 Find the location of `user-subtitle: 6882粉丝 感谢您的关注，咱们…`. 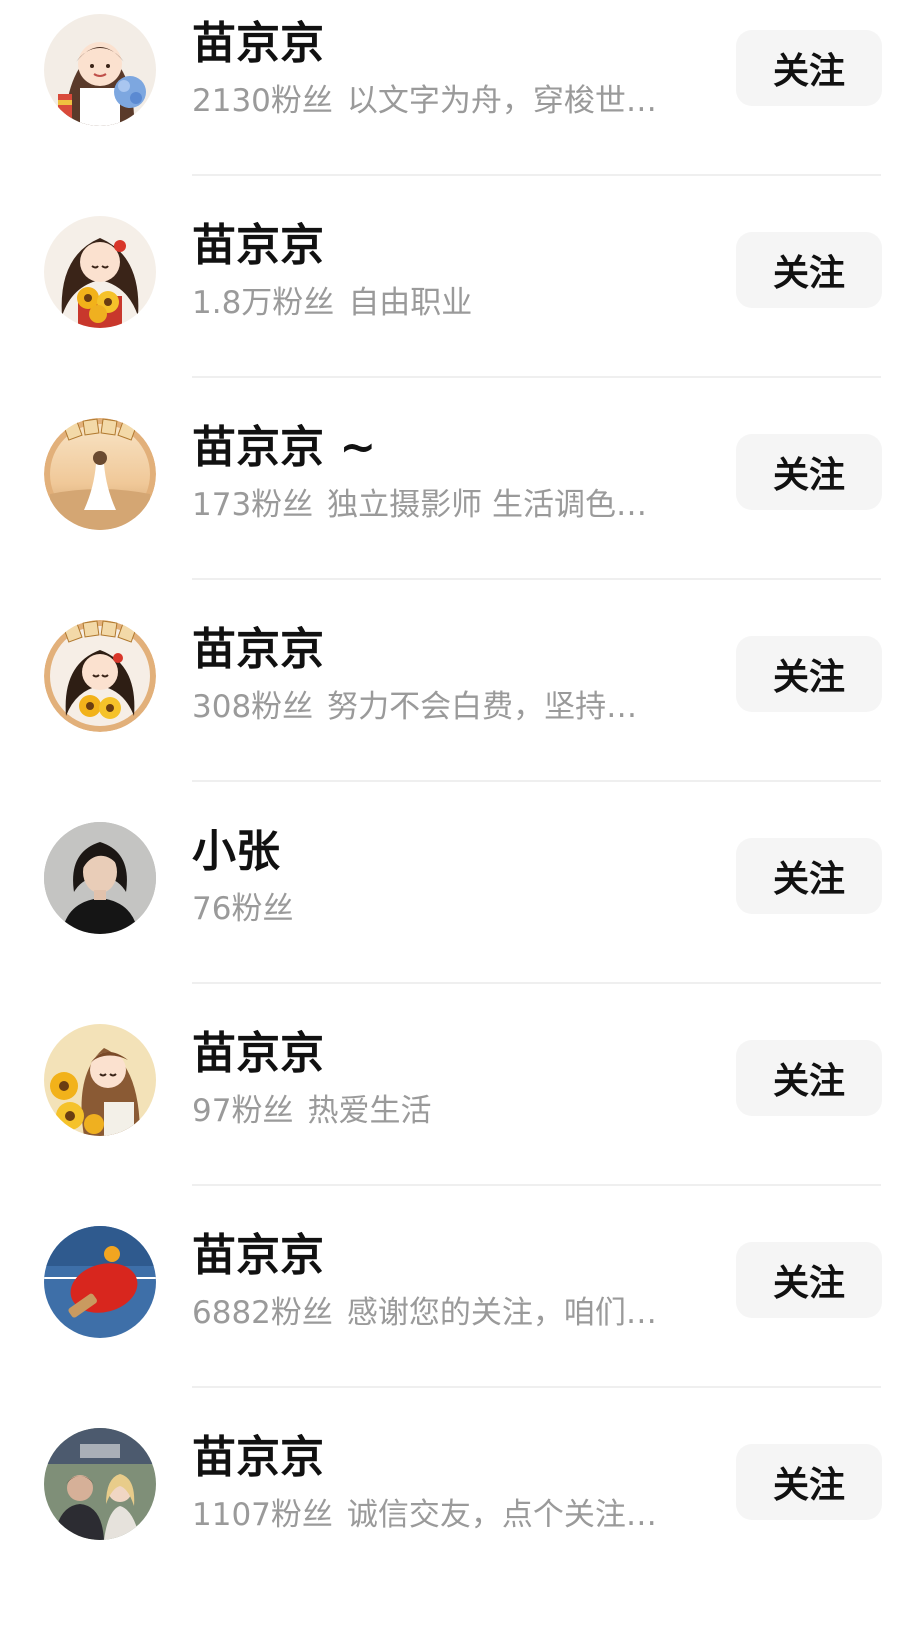

user-subtitle: 6882粉丝 感谢您的关注，咱们… is located at coordinates (442, 1313).